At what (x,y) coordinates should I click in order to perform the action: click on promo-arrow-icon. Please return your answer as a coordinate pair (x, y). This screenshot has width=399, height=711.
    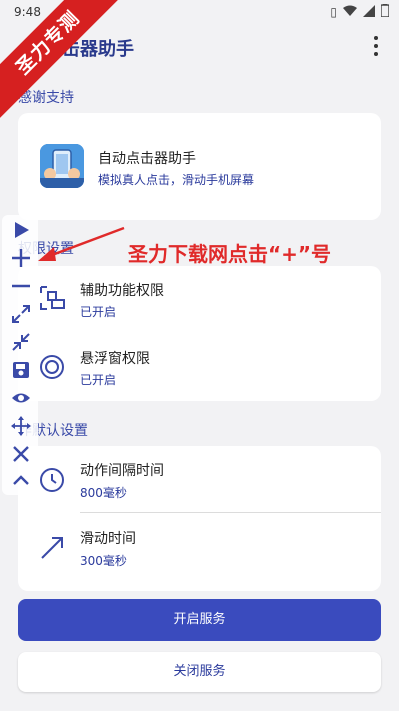
    Looking at the image, I should click on (81, 243).